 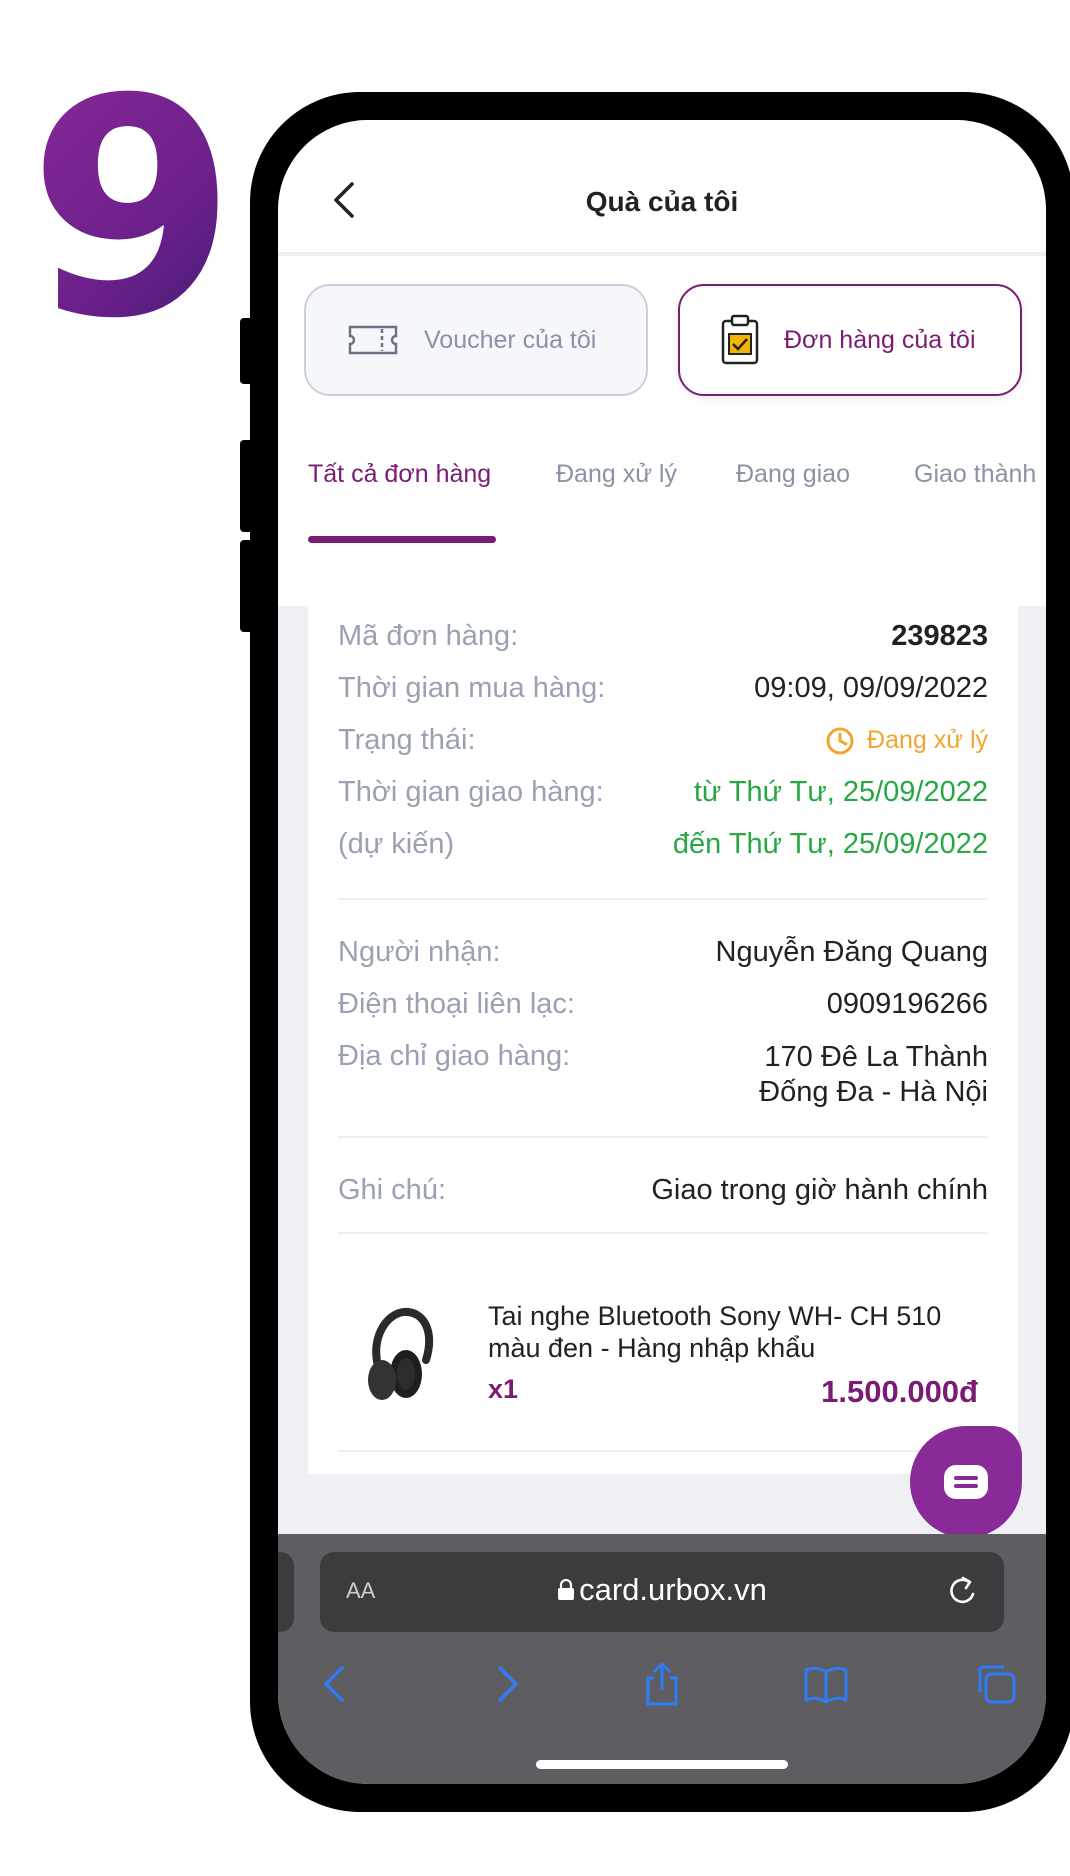 I want to click on reload-button, so click(x=963, y=1594).